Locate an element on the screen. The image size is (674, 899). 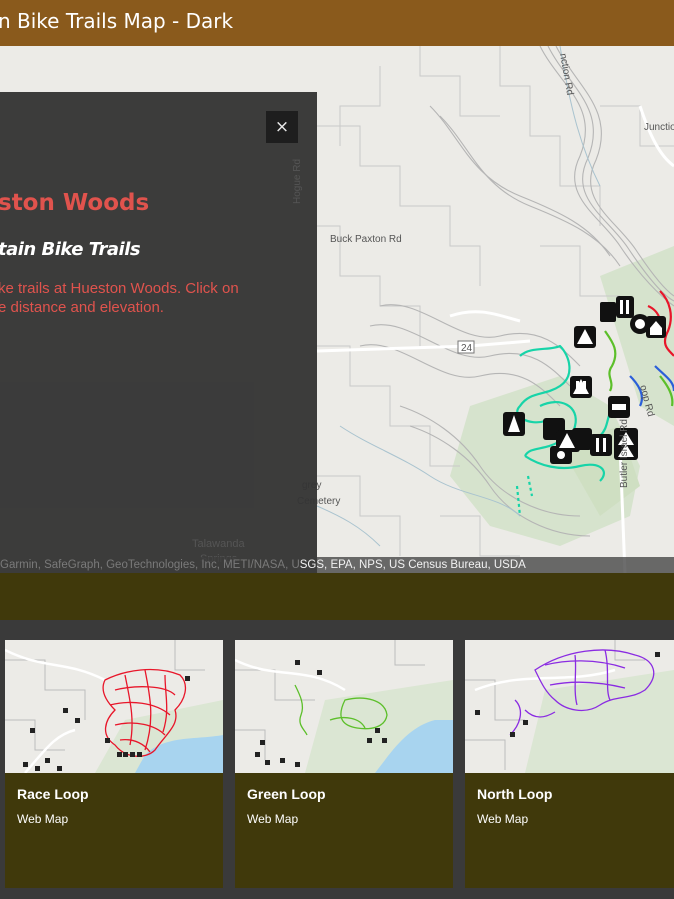
panel-description-line-2: e distance and elevation. is located at coordinates (82, 307).